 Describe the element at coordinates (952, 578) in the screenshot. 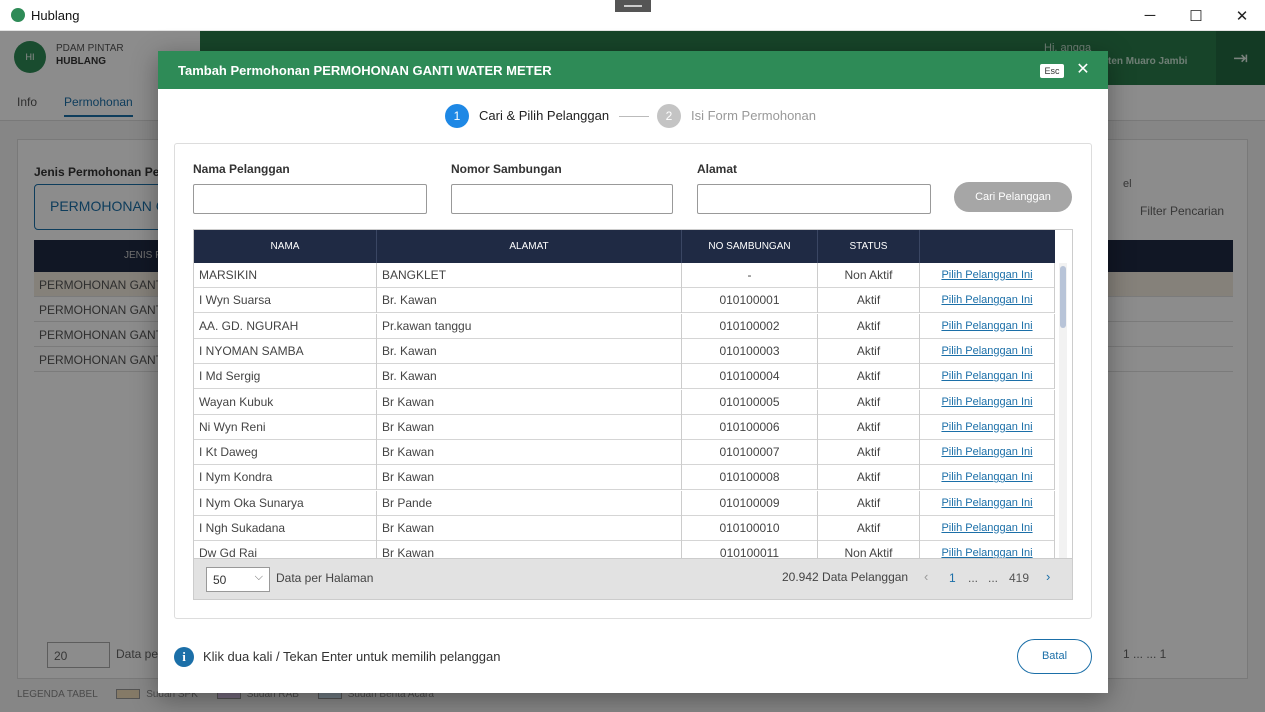

I see `page-current: 1` at that location.